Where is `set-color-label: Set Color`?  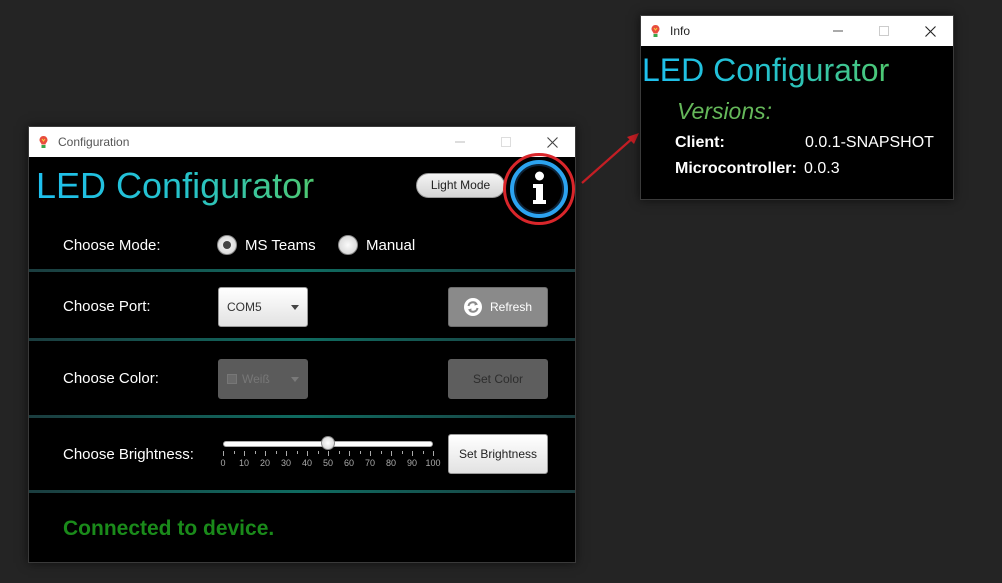
set-color-label: Set Color is located at coordinates (498, 379).